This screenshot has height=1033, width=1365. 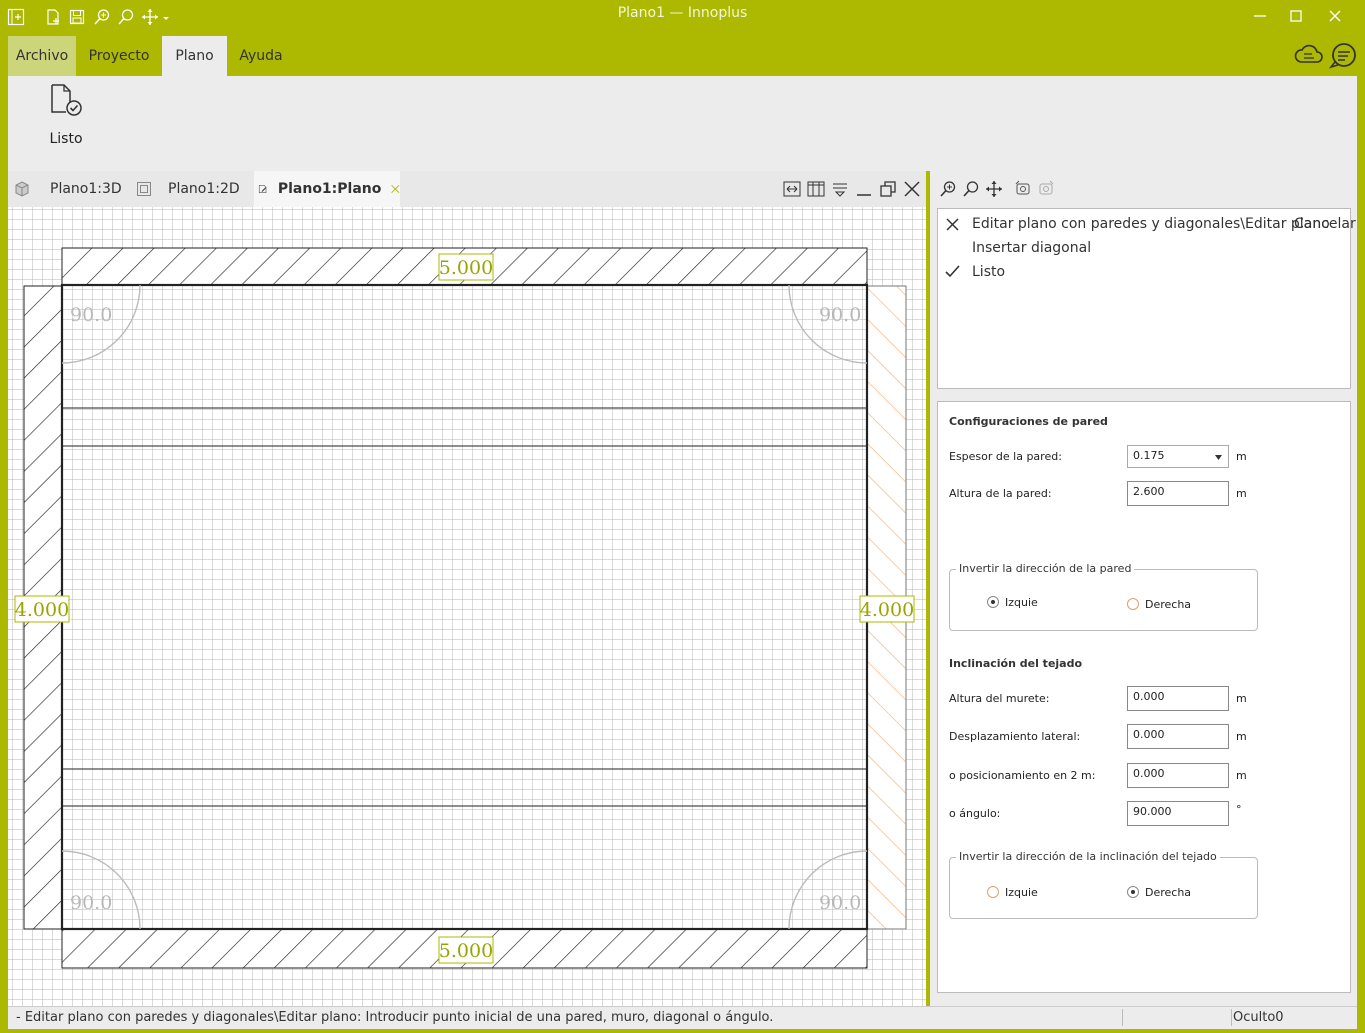 What do you see at coordinates (1178, 698) in the screenshot?
I see `kneewall-height-input: 0.000` at bounding box center [1178, 698].